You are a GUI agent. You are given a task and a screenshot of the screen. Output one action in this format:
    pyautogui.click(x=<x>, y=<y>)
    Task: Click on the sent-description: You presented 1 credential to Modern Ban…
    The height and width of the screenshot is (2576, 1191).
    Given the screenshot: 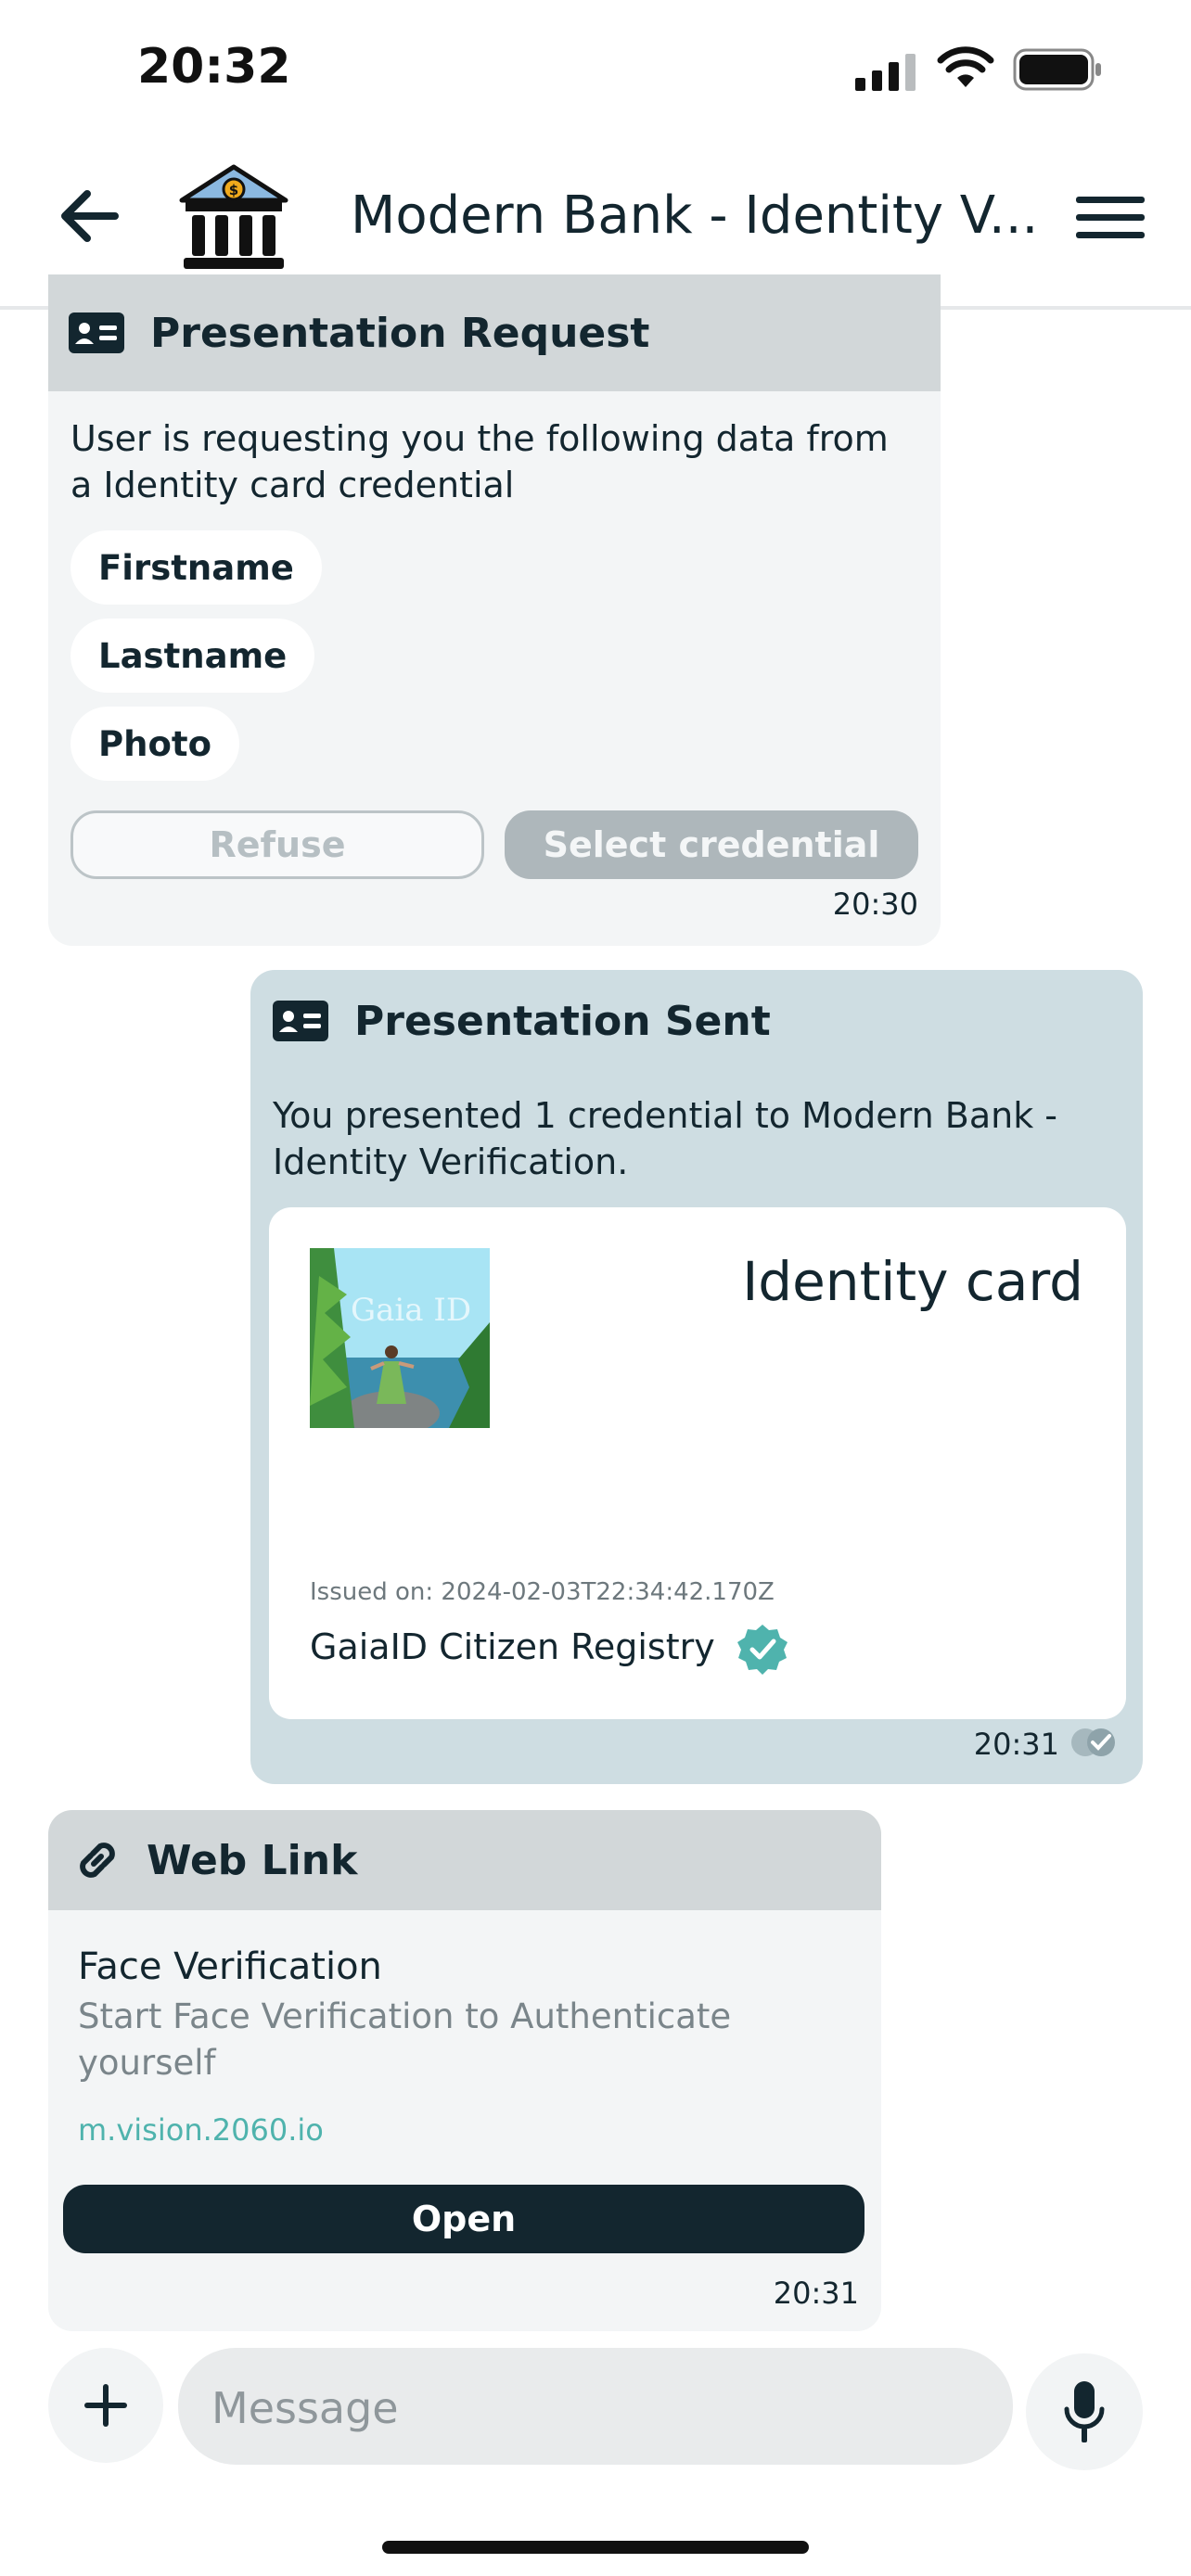 What is the action you would take?
    pyautogui.click(x=665, y=1138)
    